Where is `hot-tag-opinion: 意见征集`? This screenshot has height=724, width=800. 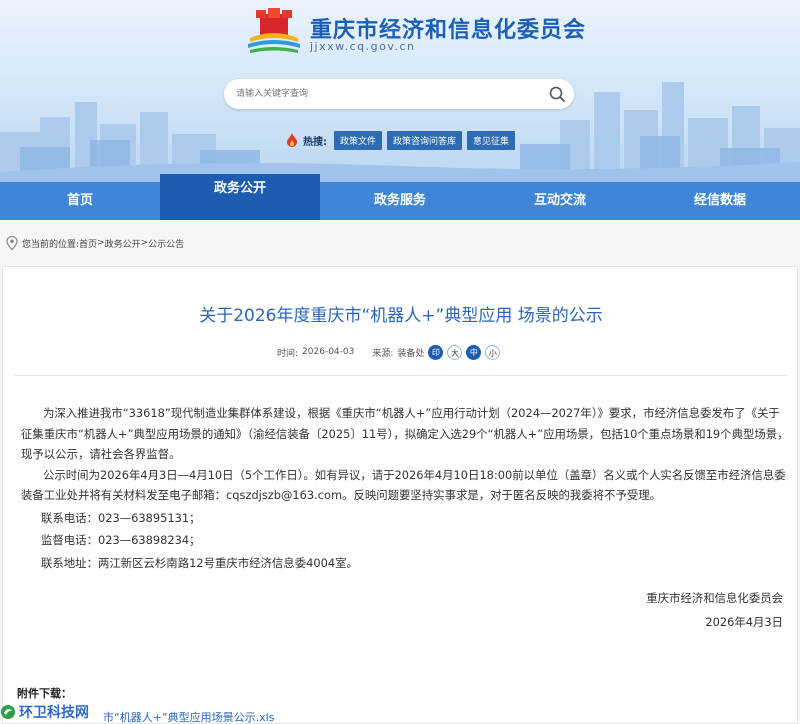
hot-tag-opinion: 意见征集 is located at coordinates (491, 140).